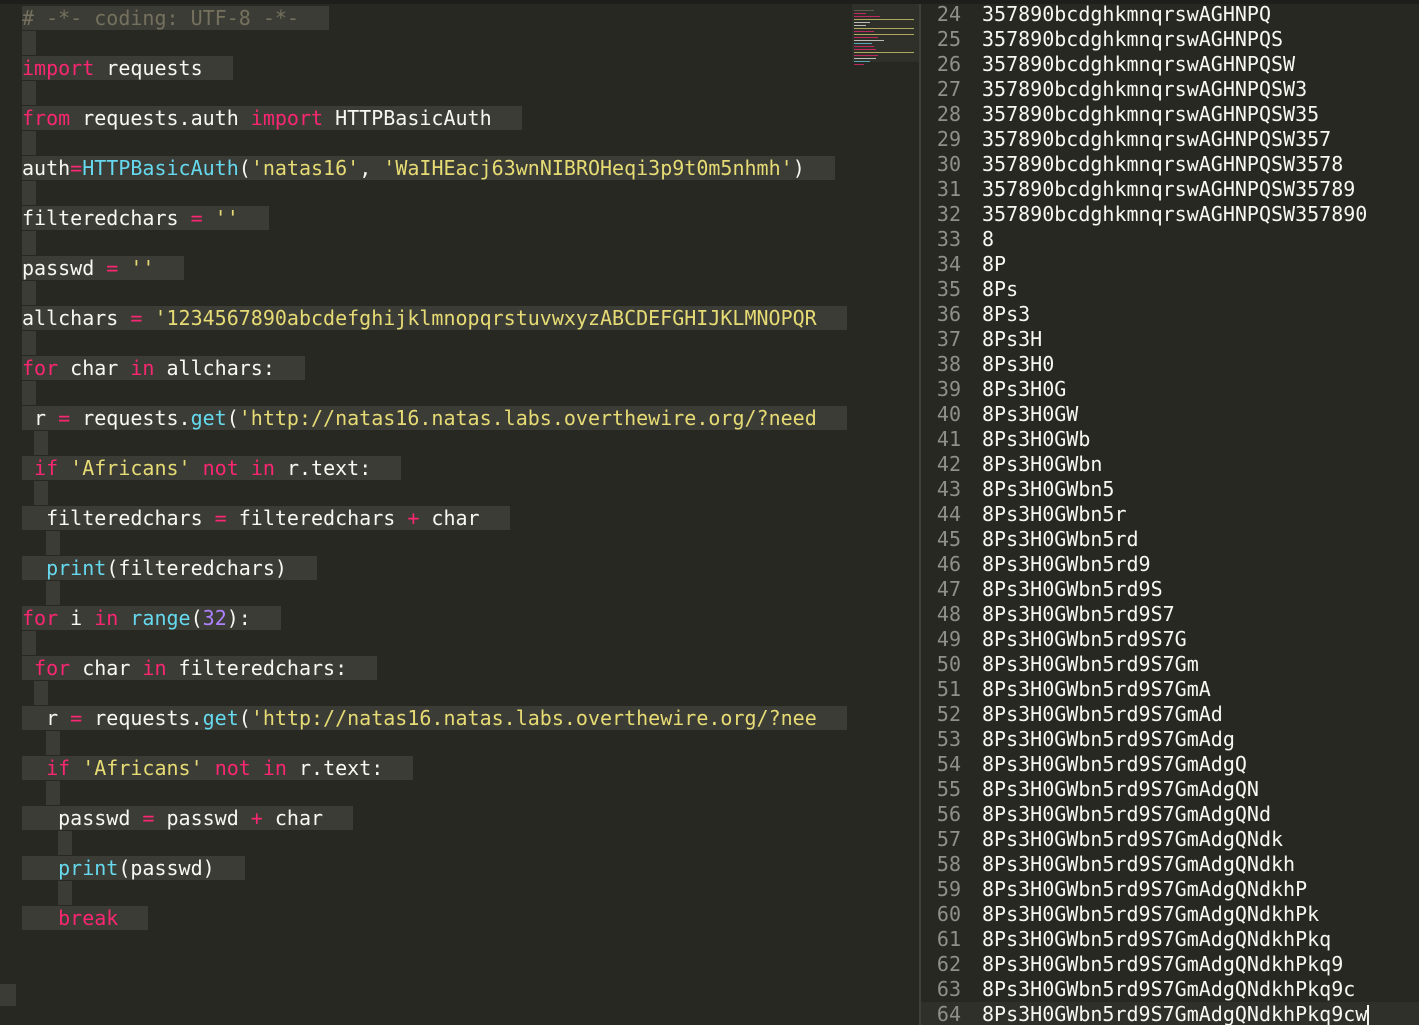  What do you see at coordinates (1170, 15) in the screenshot?
I see `output-line: 24 357890bcdghkmnqrswAGHNPQ` at bounding box center [1170, 15].